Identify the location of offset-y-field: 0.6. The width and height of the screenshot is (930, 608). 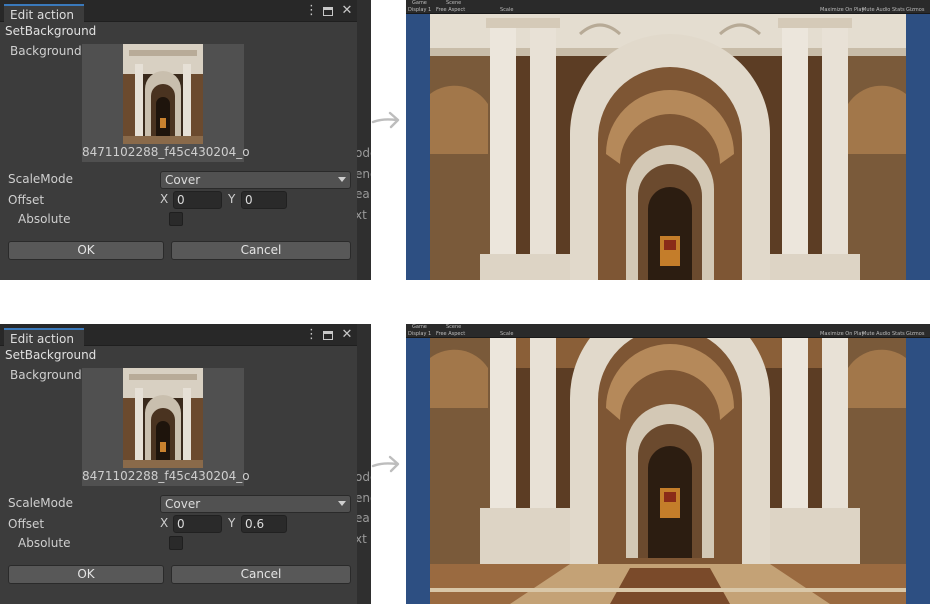
(264, 524).